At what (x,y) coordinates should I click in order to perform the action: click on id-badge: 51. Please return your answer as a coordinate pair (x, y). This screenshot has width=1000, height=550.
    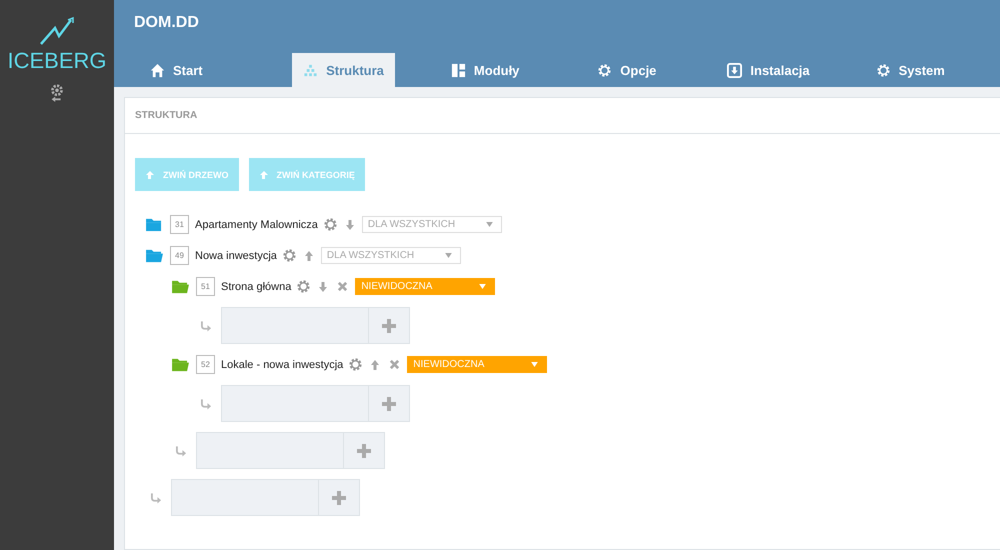
    Looking at the image, I should click on (205, 286).